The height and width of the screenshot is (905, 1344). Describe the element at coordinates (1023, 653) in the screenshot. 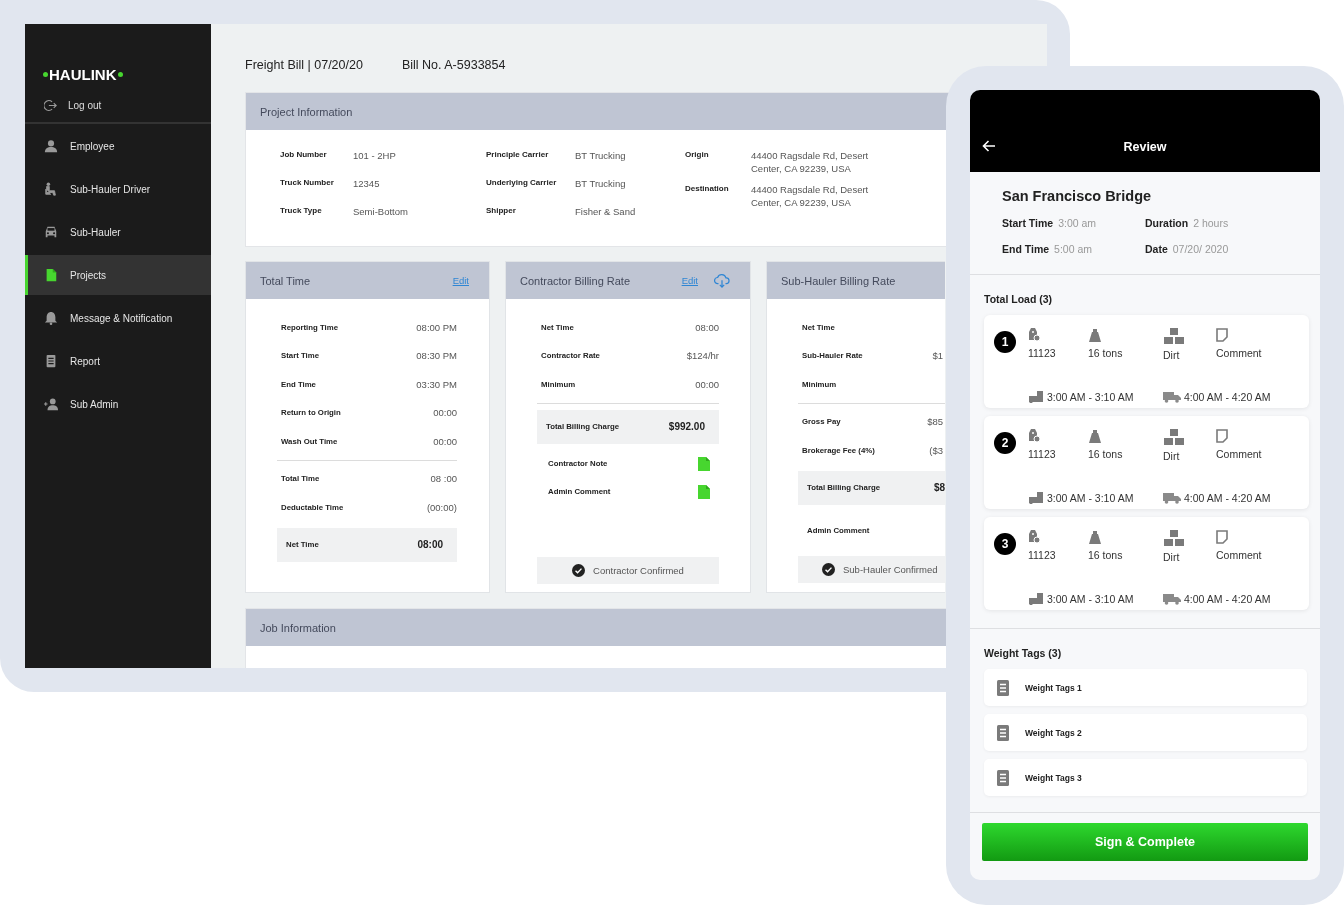

I see `section-title: Weight Tags (3)` at that location.